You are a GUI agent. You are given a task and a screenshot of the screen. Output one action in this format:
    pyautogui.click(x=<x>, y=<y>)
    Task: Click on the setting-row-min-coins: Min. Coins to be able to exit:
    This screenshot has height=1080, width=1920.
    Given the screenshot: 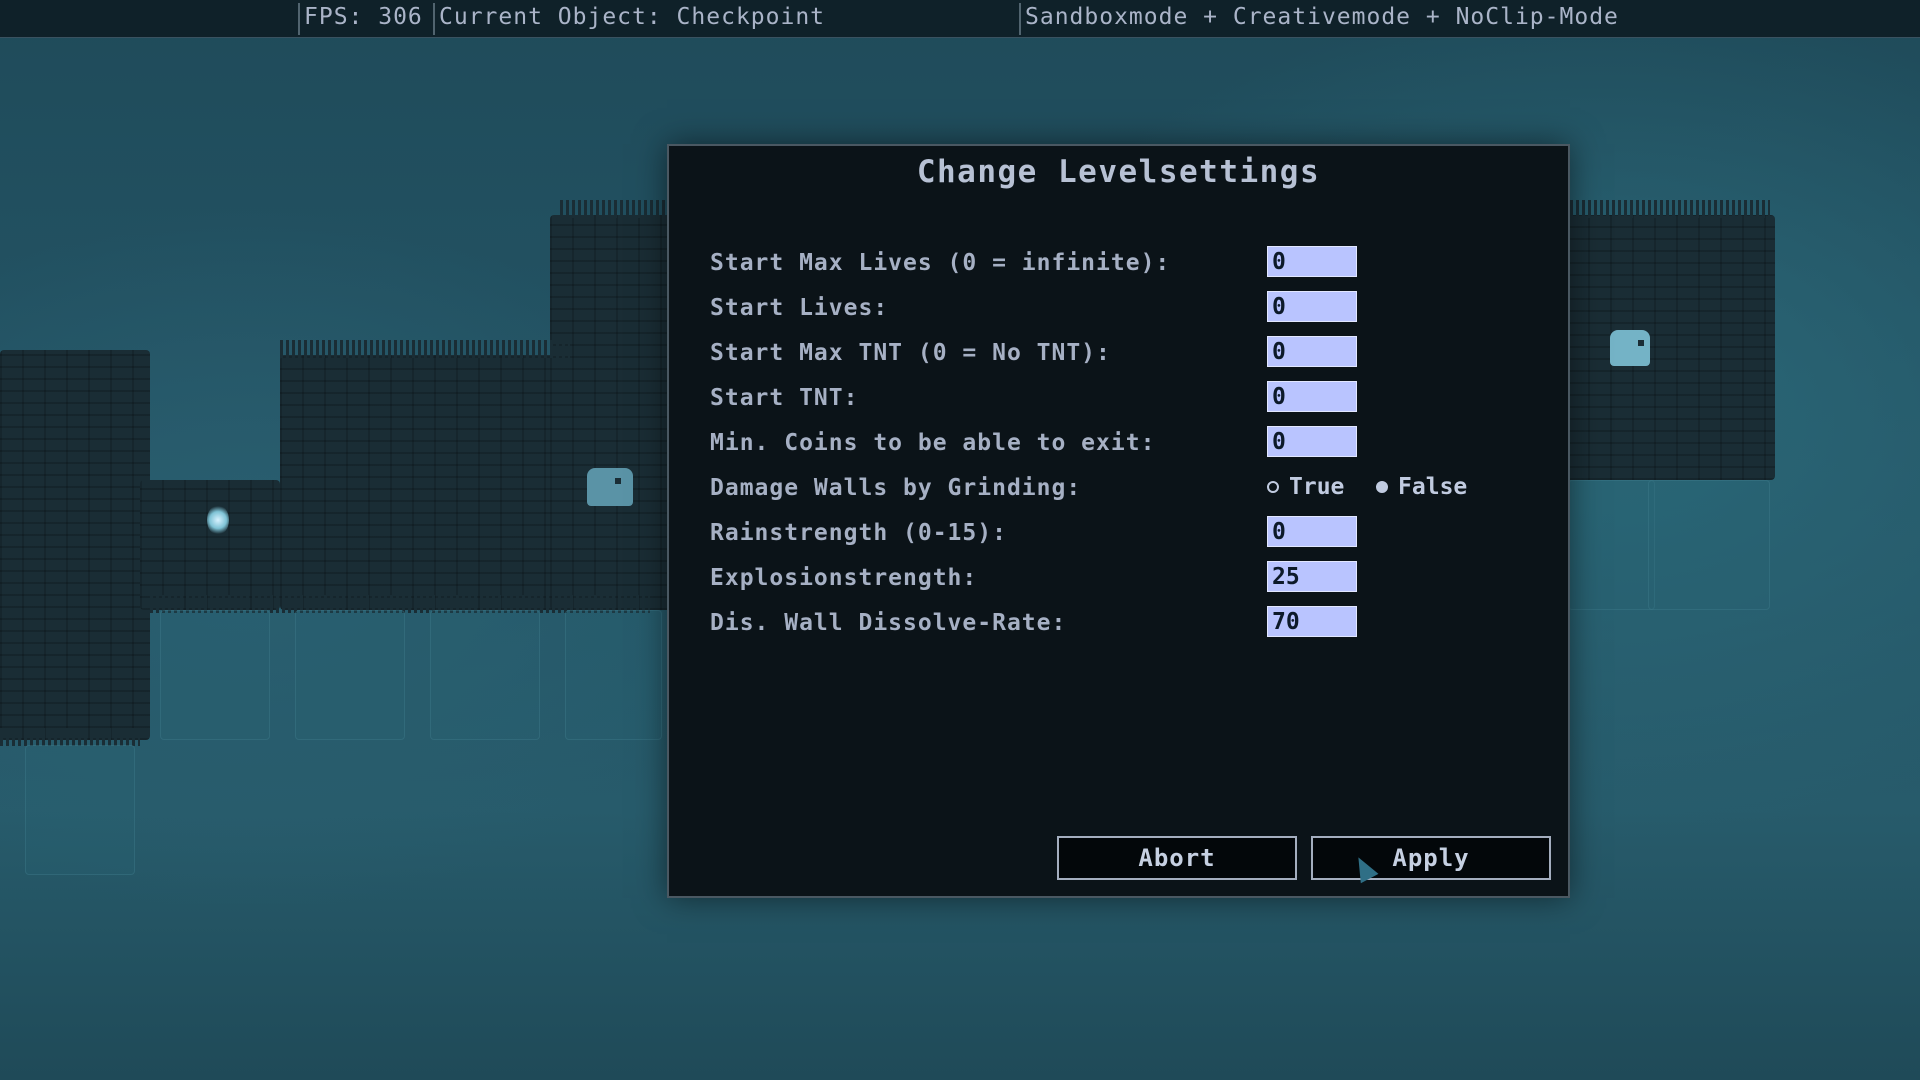 What is the action you would take?
    pyautogui.click(x=1120, y=446)
    